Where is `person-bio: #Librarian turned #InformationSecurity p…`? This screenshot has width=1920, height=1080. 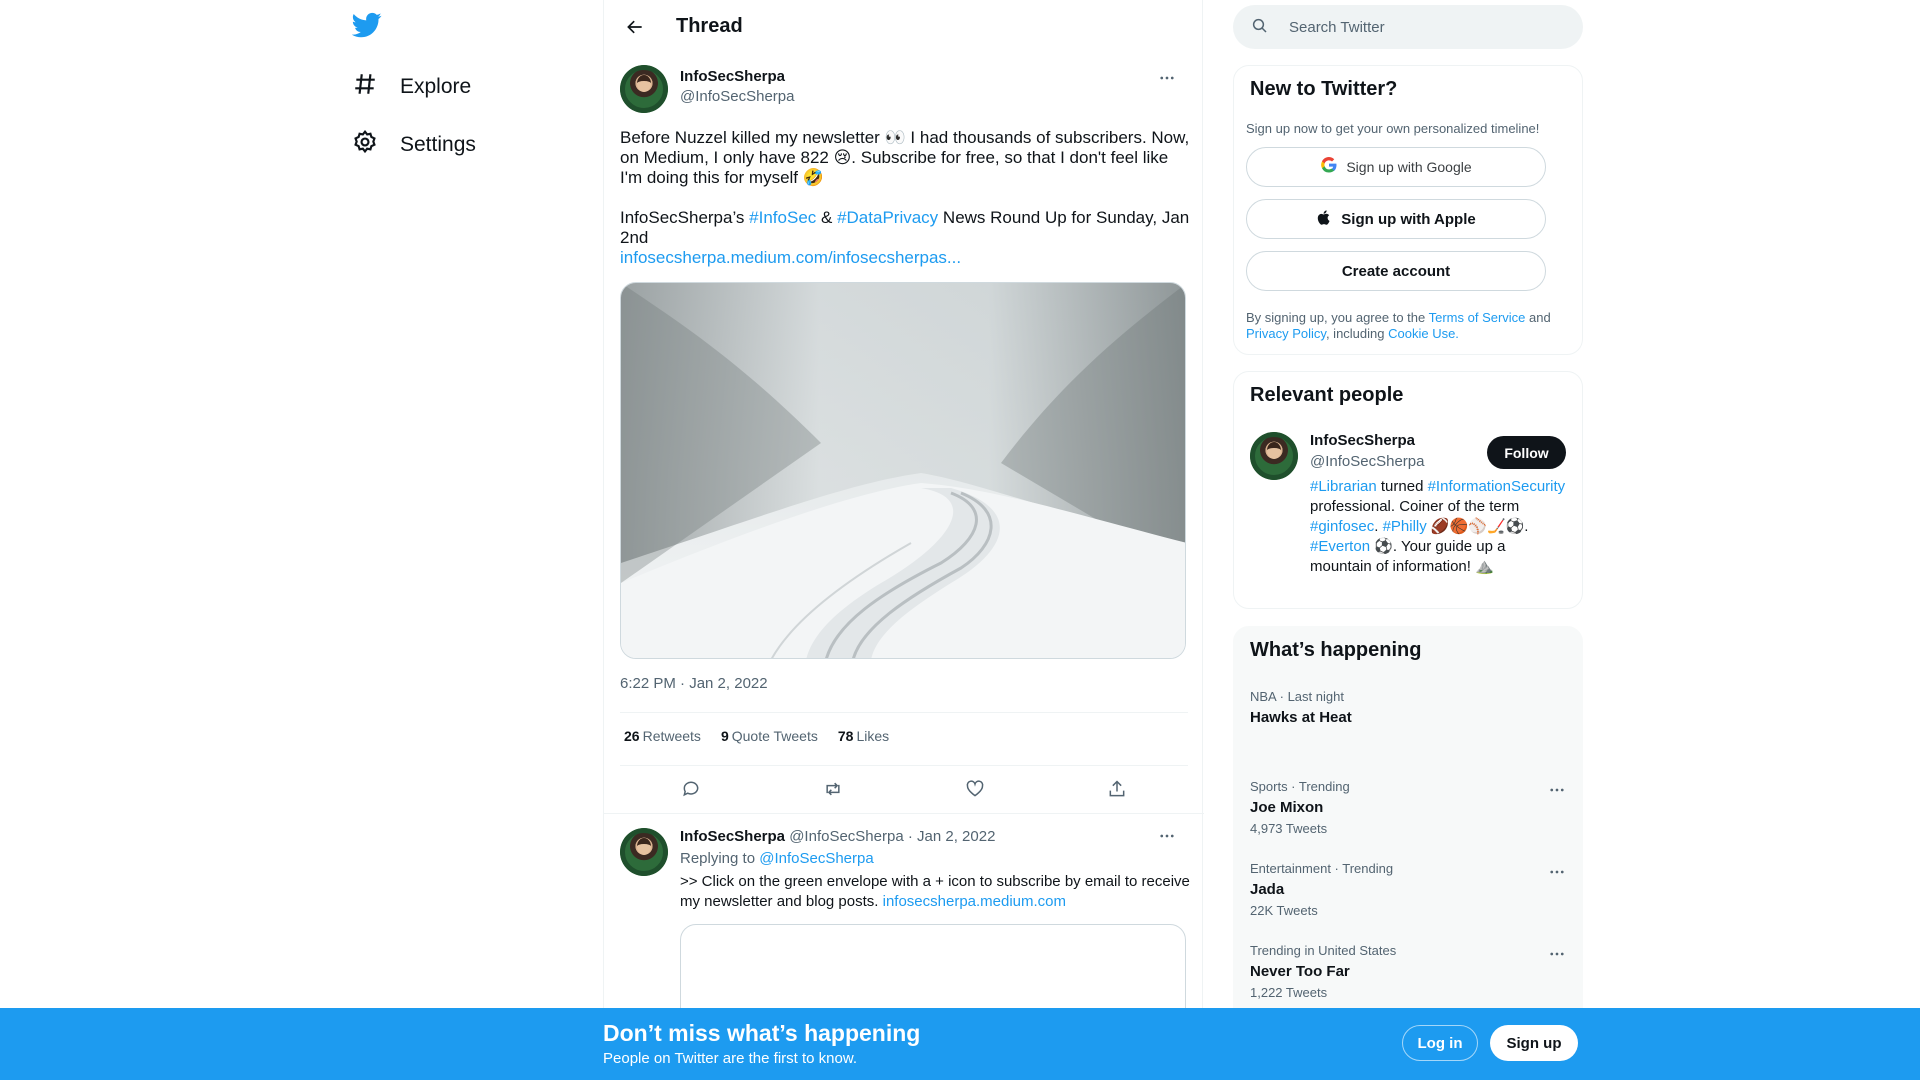 person-bio: #Librarian turned #InformationSecurity p… is located at coordinates (1440, 527).